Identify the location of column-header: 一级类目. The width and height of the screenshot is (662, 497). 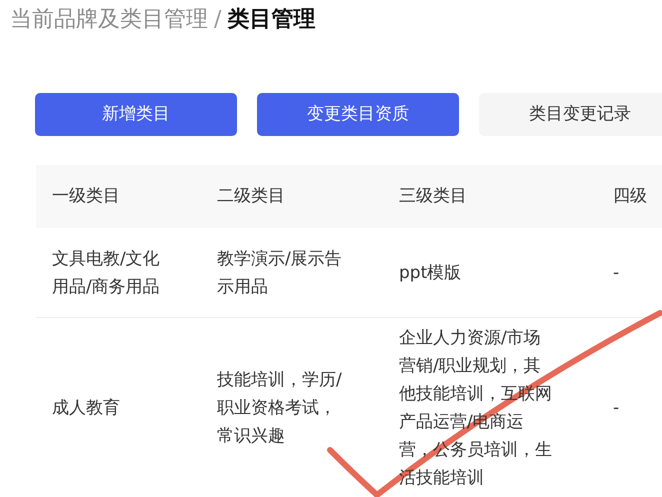
(86, 196).